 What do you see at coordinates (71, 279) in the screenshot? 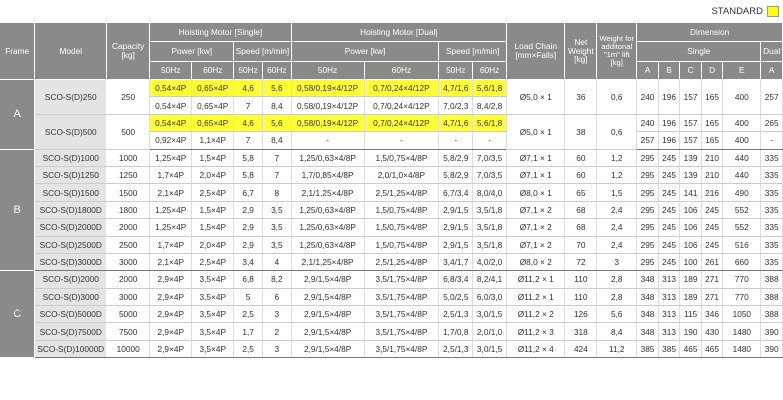
I see `model-name: SCO-S(D)2000` at bounding box center [71, 279].